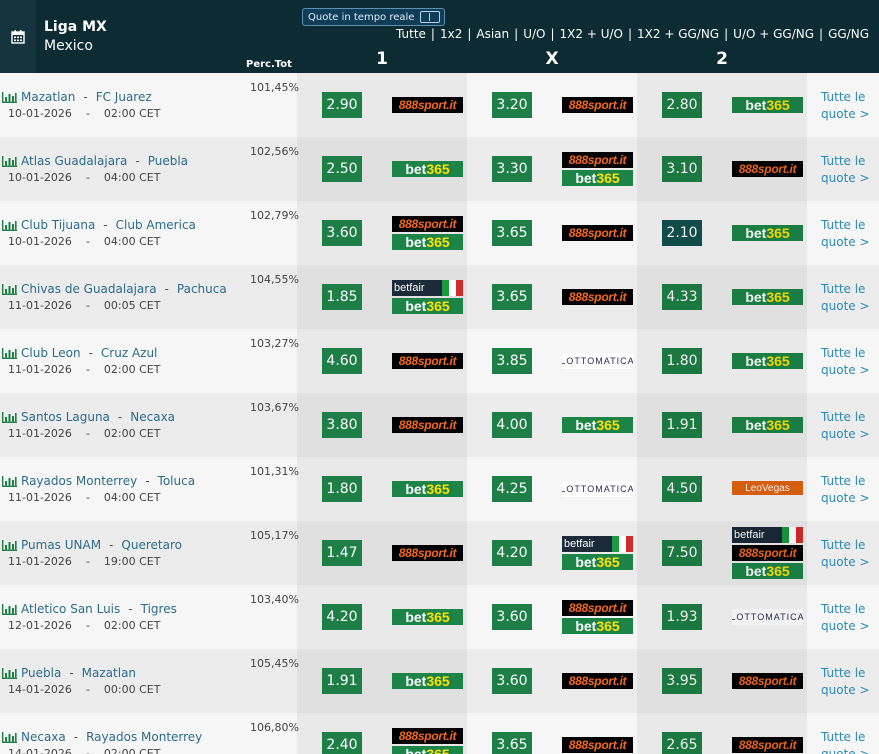 The image size is (879, 754). What do you see at coordinates (492, 34) in the screenshot?
I see `market-link: Asian` at bounding box center [492, 34].